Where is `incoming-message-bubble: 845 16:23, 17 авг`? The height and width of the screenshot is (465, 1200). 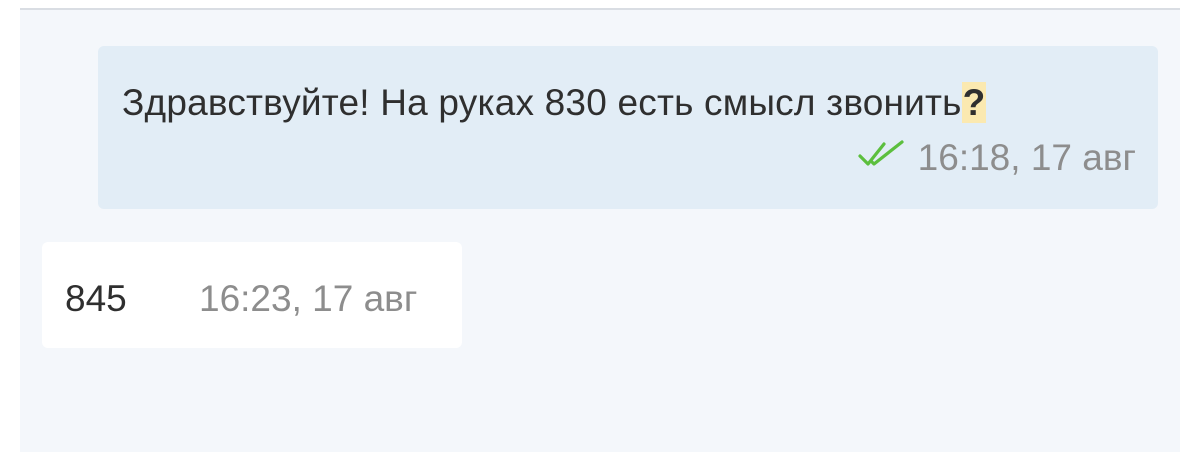 incoming-message-bubble: 845 16:23, 17 авг is located at coordinates (252, 295).